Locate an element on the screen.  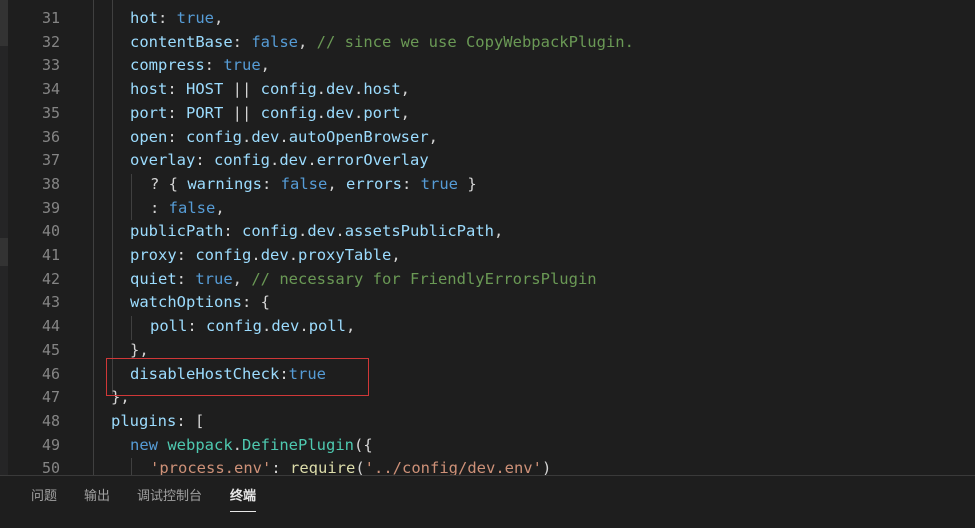
activity-strip is located at coordinates (4, 237).